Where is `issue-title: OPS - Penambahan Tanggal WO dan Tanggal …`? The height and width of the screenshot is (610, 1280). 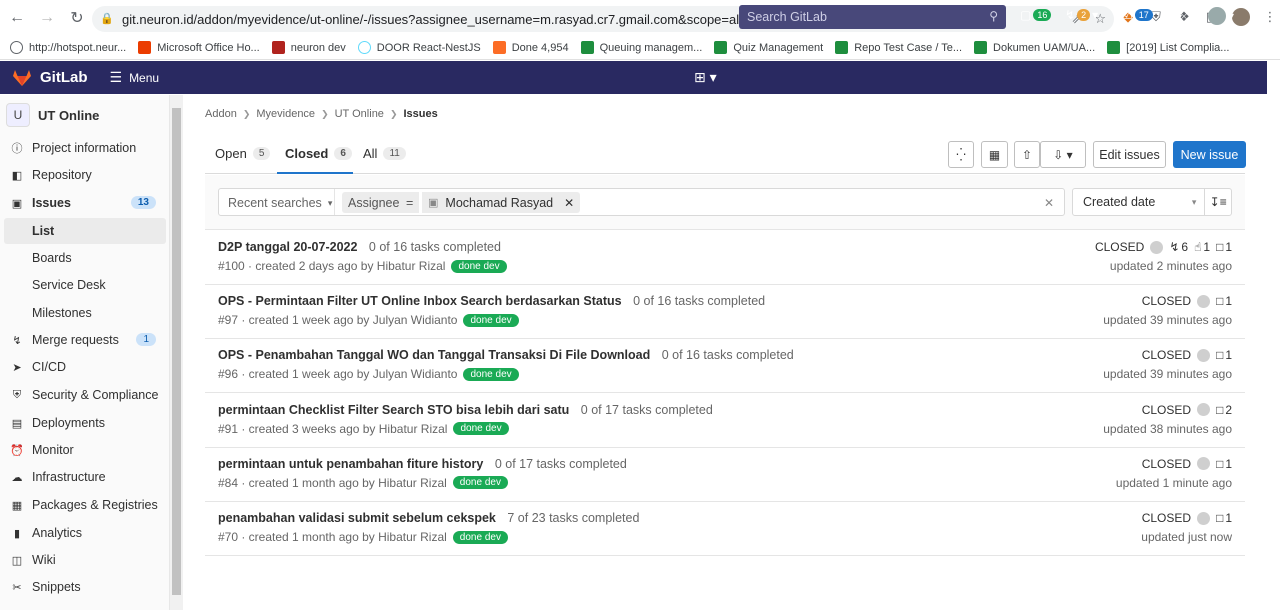
issue-title: OPS - Penambahan Tanggal WO dan Tanggal … is located at coordinates (434, 355).